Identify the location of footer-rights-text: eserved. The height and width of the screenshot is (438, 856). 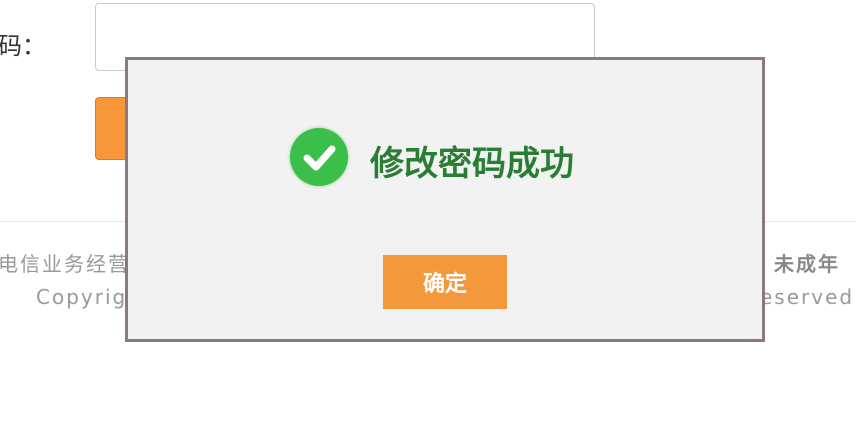
(807, 297).